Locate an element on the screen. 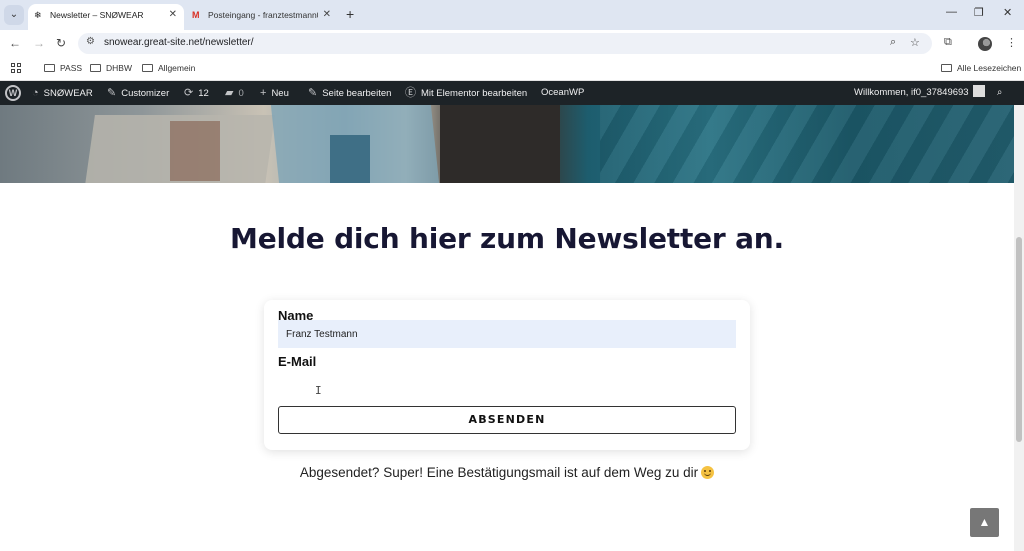 Image resolution: width=1024 pixels, height=551 pixels. tab-gmail: M Posteingang - franztestmann0@ ✕ is located at coordinates (262, 17).